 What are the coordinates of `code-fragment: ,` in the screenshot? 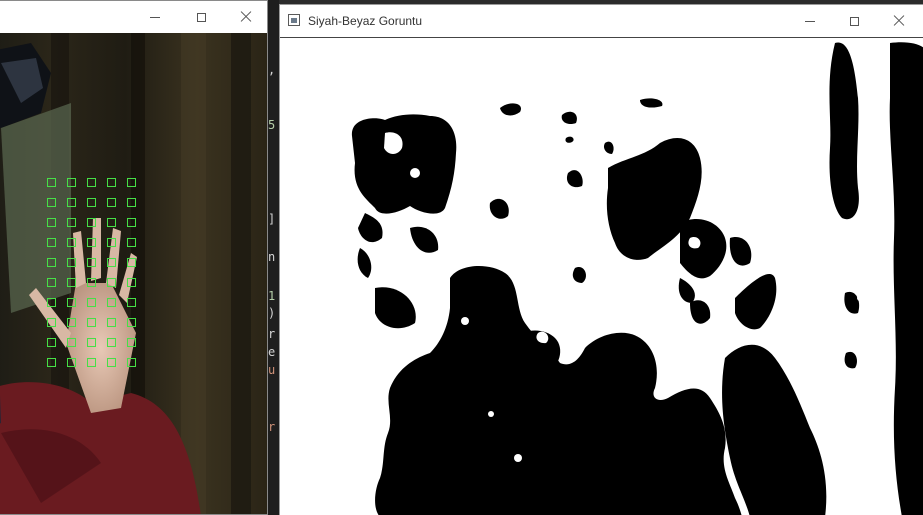 It's located at (272, 70).